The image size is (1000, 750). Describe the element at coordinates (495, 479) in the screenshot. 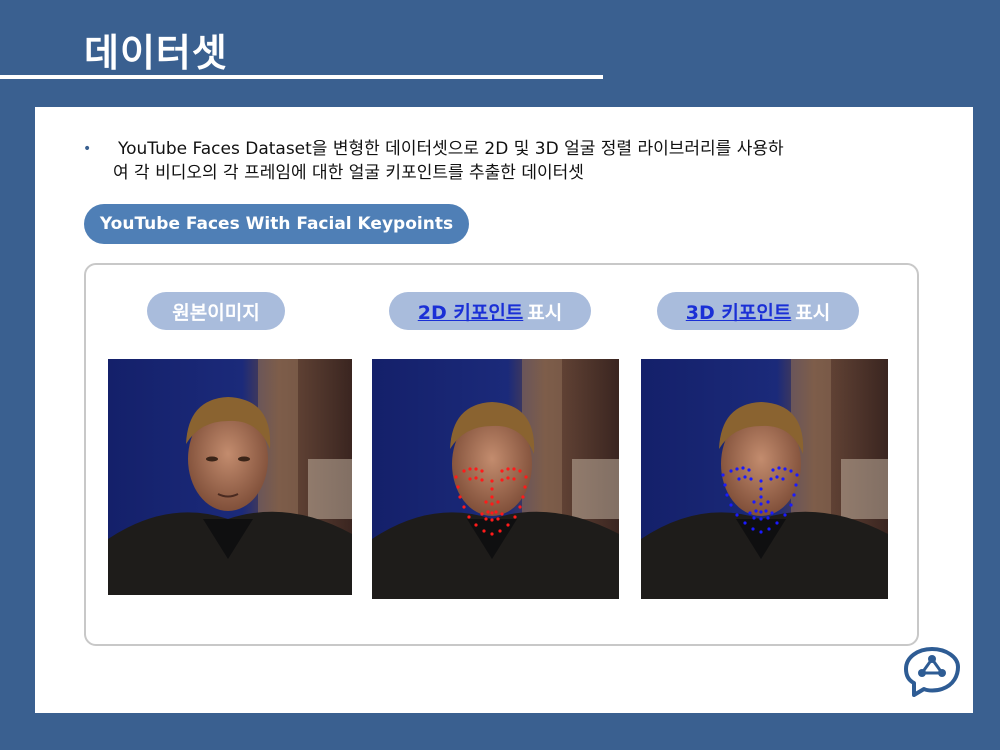

I see `face-2d-keypoints-image` at that location.